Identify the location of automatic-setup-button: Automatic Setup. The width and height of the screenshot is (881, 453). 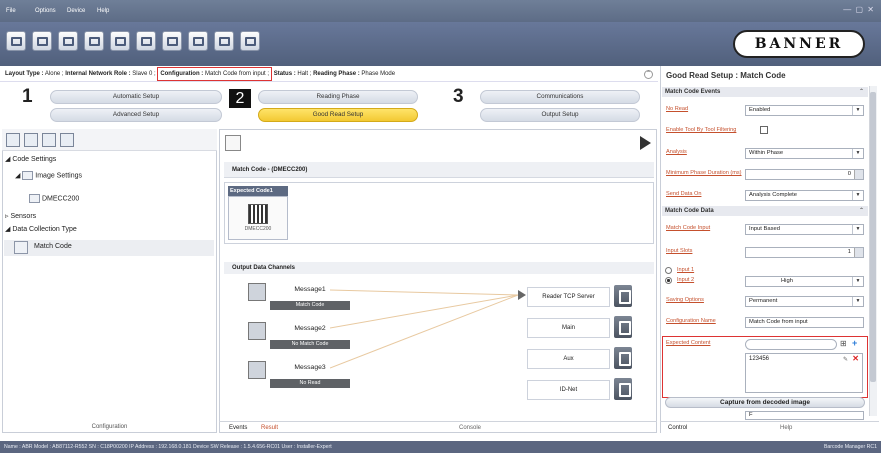
(136, 97).